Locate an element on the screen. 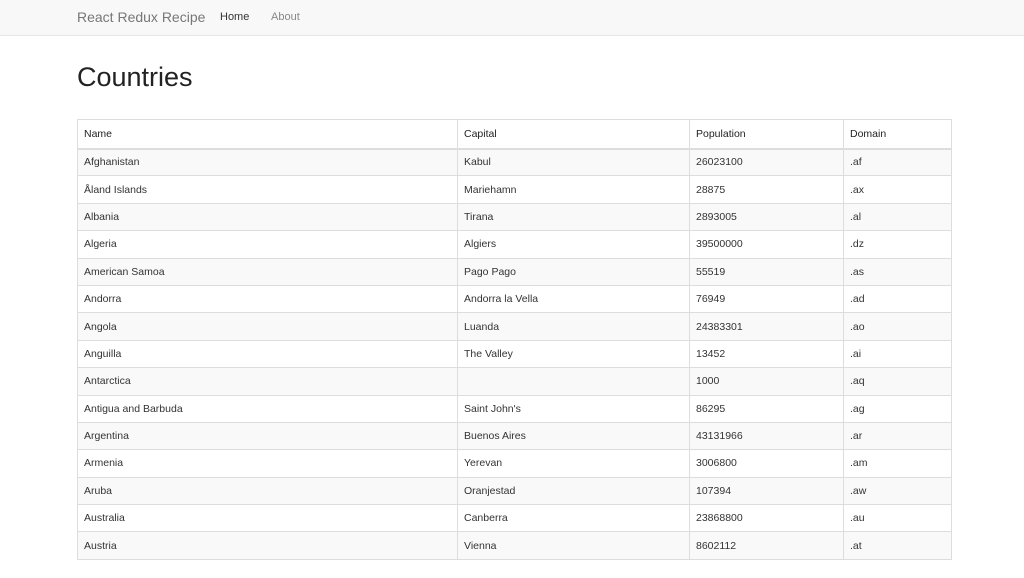  cell-domain: .ag is located at coordinates (897, 408).